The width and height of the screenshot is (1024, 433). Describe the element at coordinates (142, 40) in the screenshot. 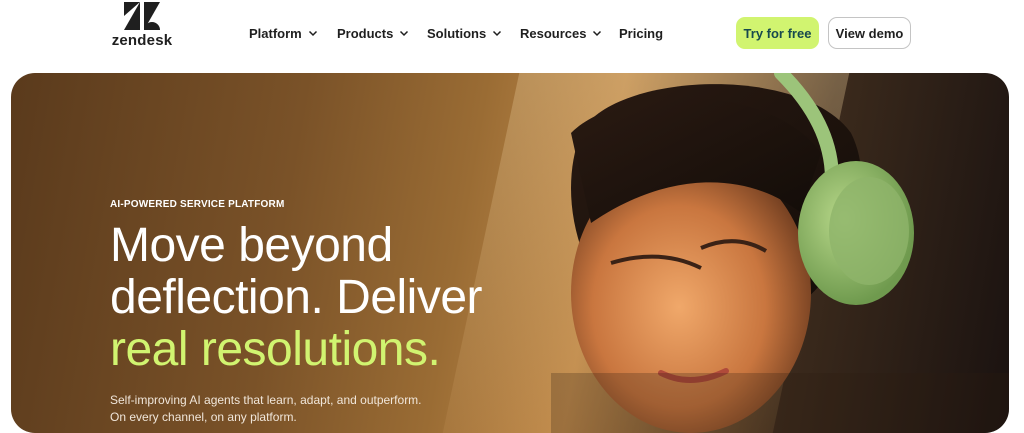

I see `logo-wordmark: zendesk` at that location.